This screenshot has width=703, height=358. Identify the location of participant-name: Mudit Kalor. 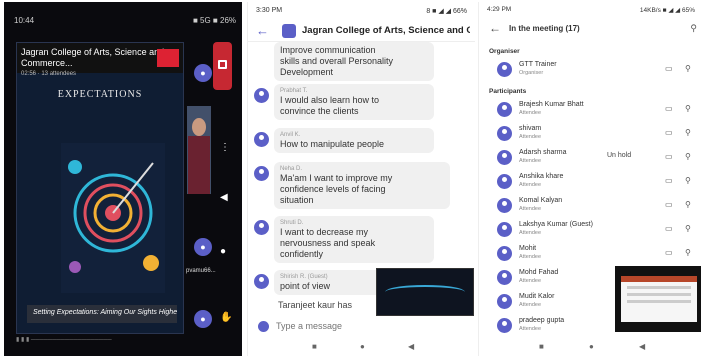
(537, 296).